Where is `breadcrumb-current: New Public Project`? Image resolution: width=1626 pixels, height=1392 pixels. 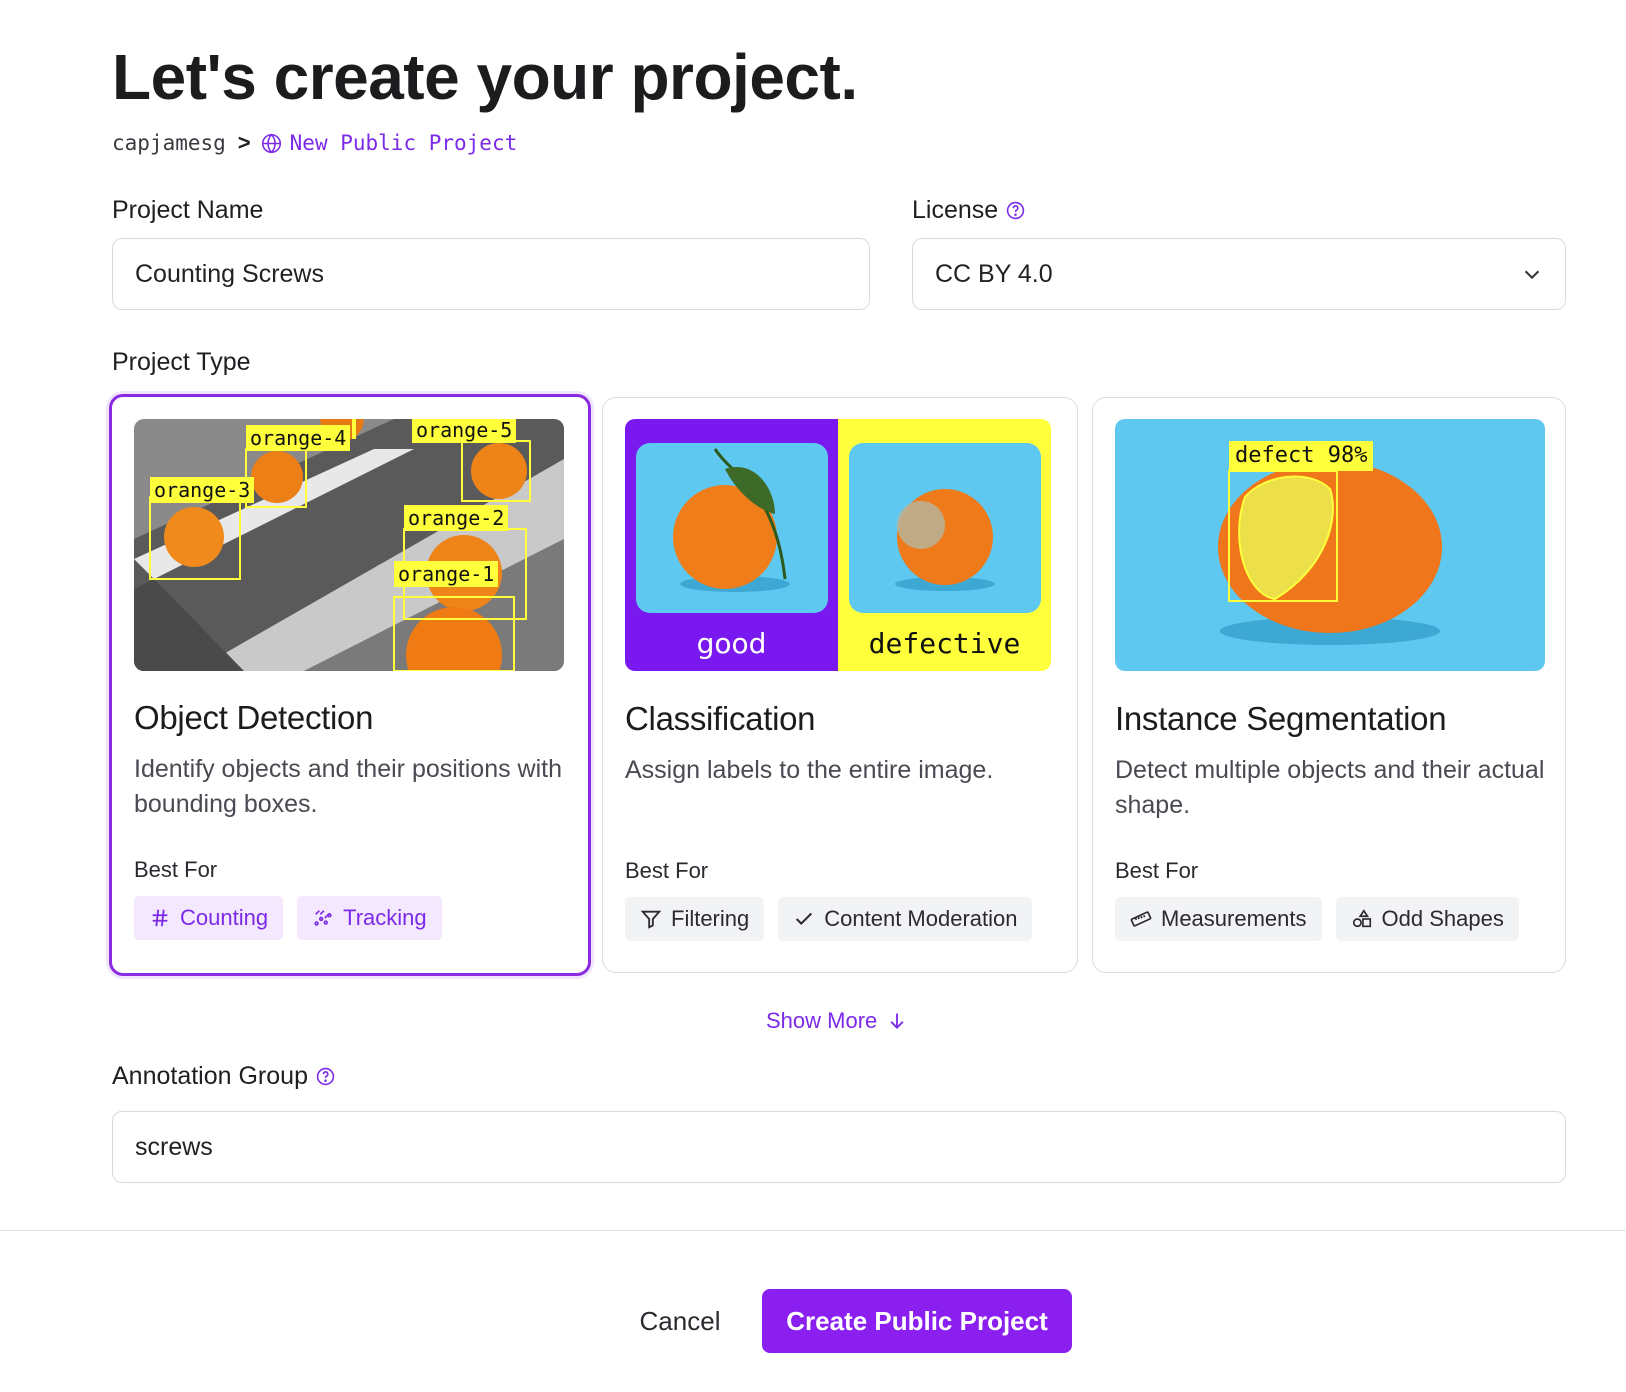
breadcrumb-current: New Public Project is located at coordinates (389, 143).